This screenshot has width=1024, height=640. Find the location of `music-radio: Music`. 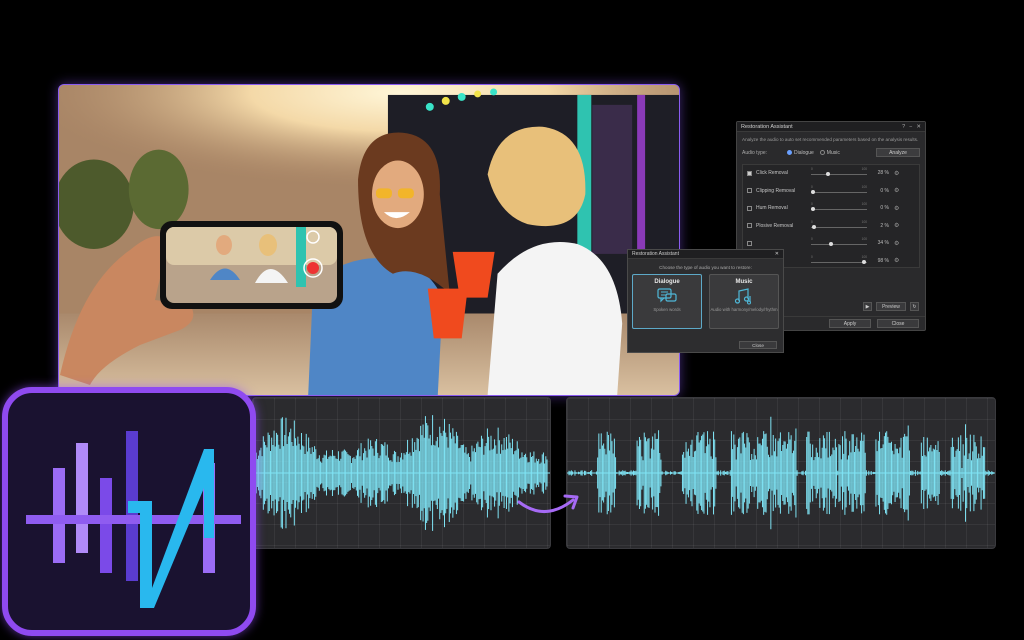

music-radio: Music is located at coordinates (829, 152).